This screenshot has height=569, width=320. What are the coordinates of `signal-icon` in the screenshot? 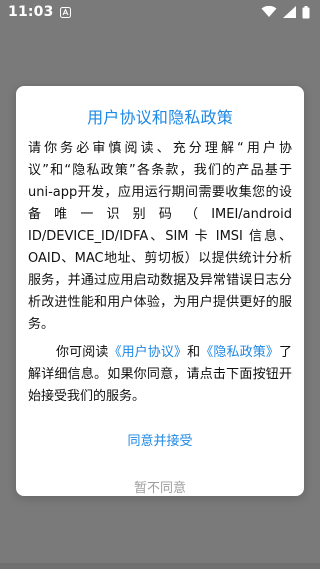 It's located at (289, 12).